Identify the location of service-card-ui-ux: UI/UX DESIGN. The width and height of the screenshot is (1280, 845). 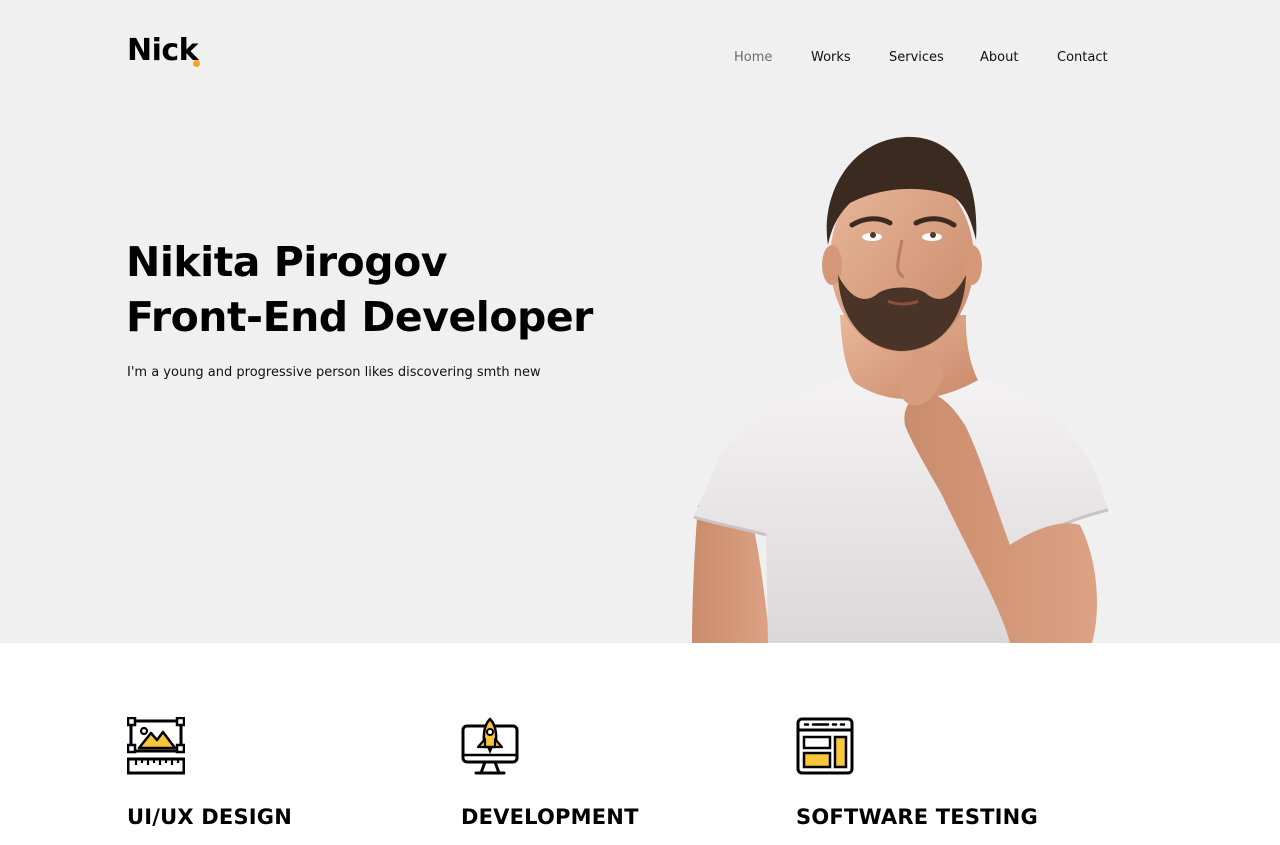
(209, 773).